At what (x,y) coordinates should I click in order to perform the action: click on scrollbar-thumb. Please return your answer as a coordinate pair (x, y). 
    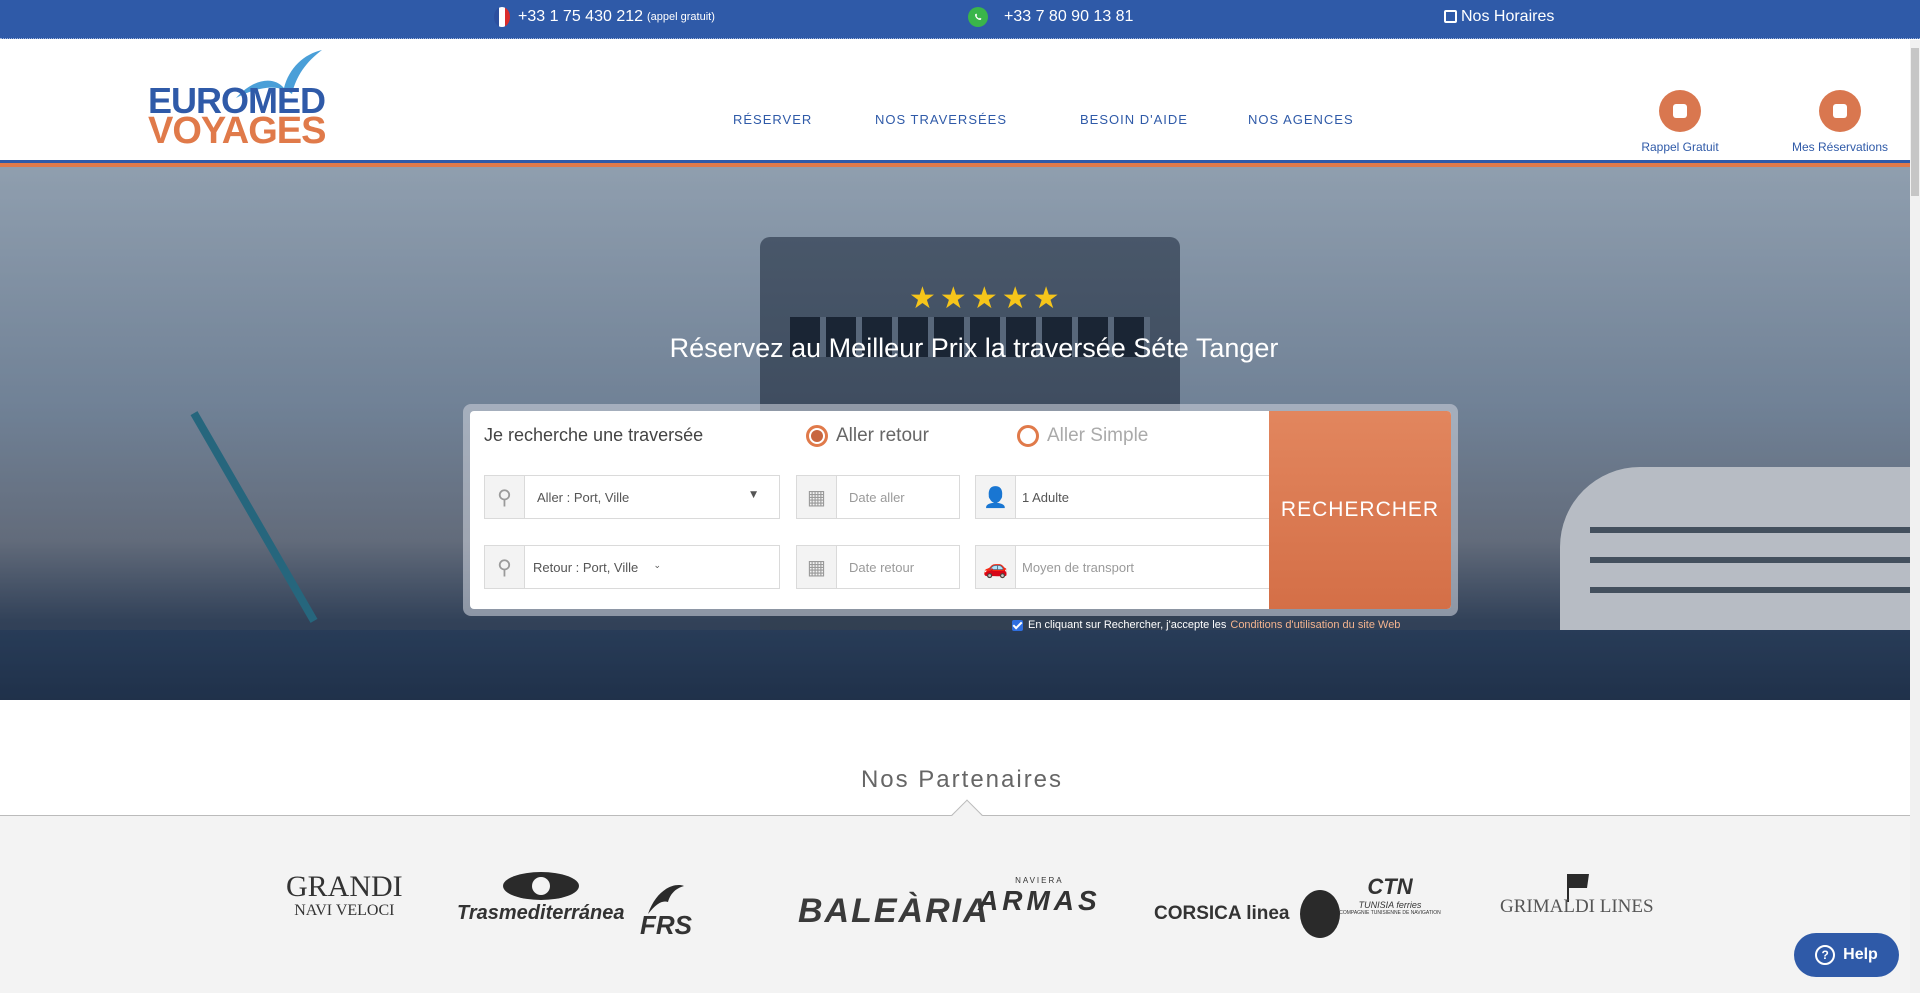
    Looking at the image, I should click on (1915, 122).